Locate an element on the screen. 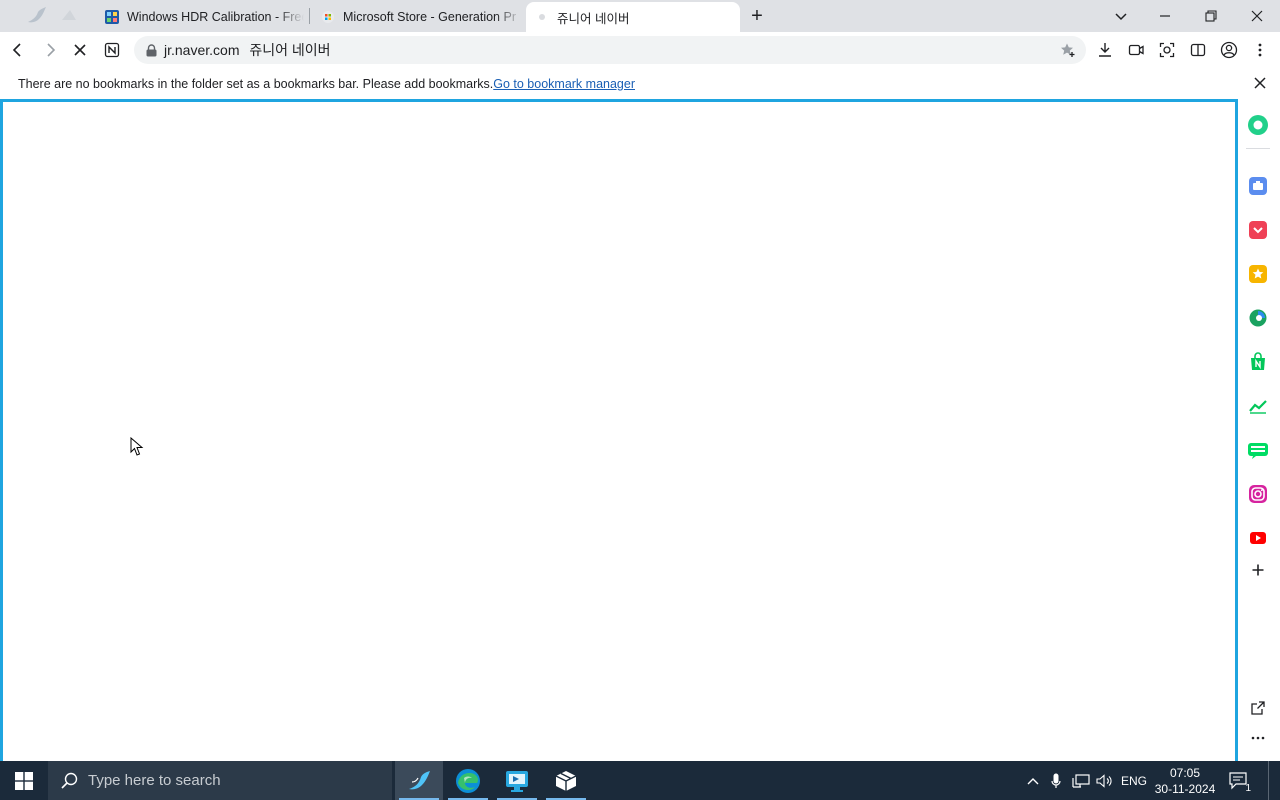 The height and width of the screenshot is (800, 1280). profile-icon is located at coordinates (1229, 50).